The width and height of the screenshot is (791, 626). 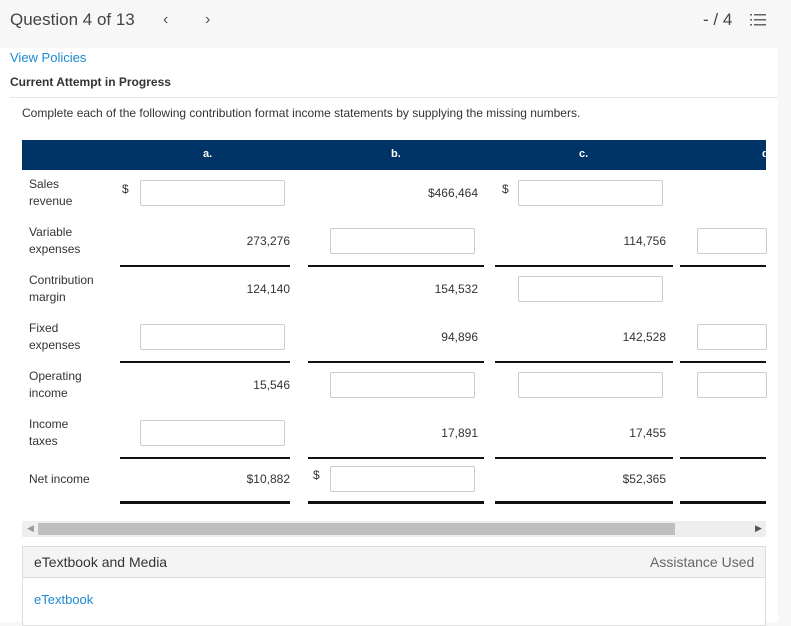 I want to click on amount-value: 17,891, so click(x=459, y=433).